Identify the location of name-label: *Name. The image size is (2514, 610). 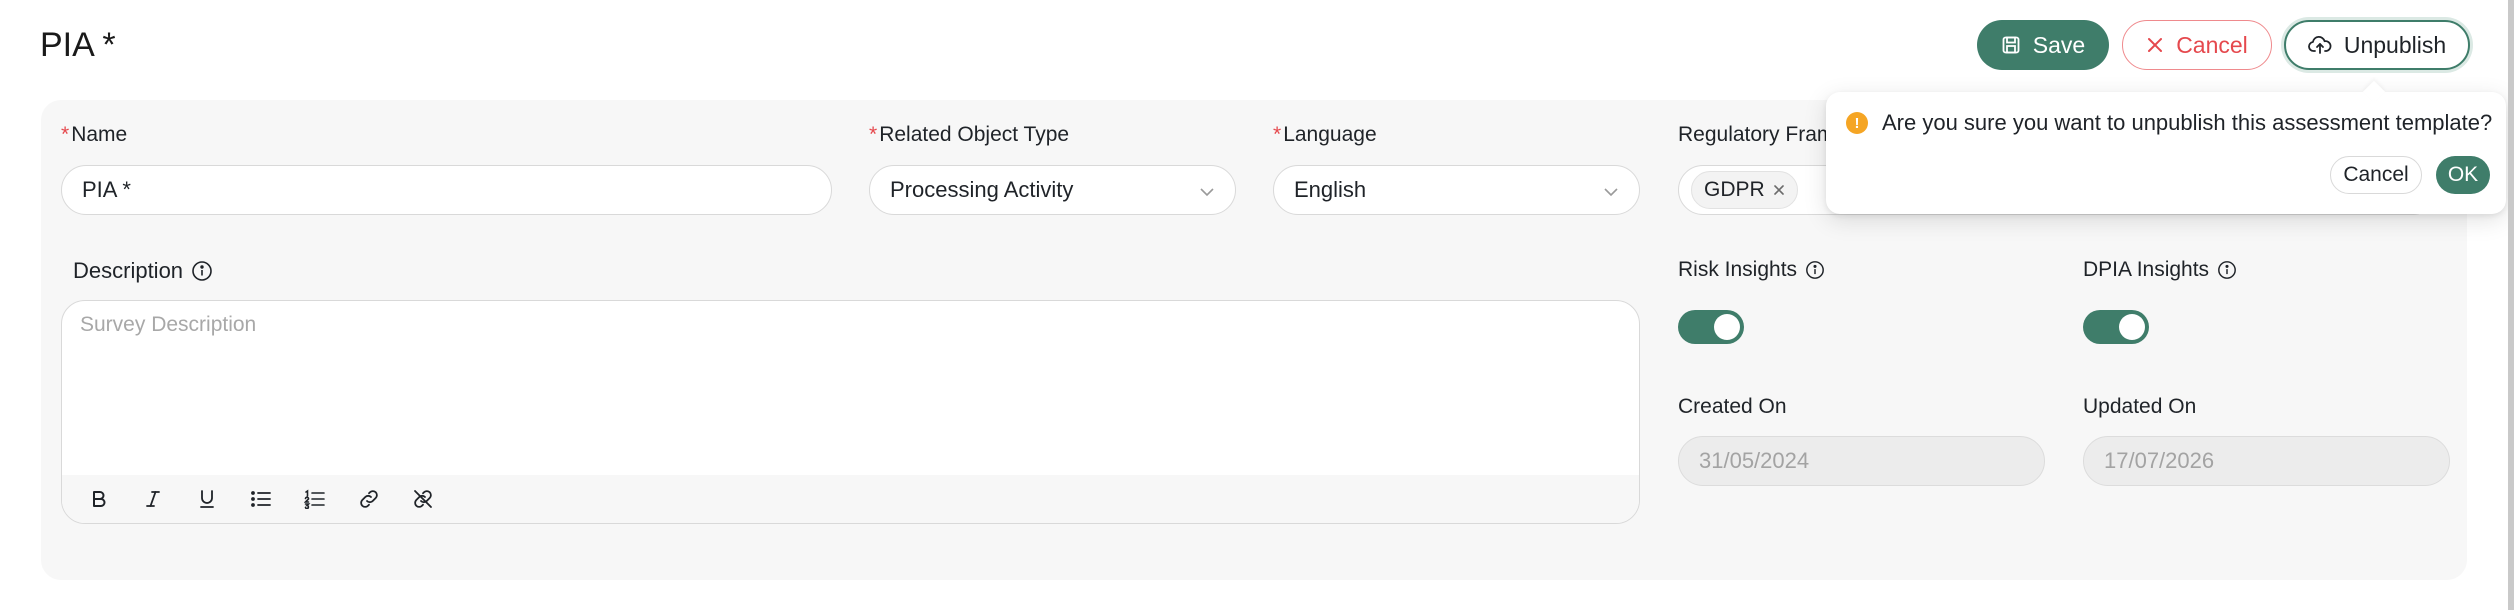
(94, 134).